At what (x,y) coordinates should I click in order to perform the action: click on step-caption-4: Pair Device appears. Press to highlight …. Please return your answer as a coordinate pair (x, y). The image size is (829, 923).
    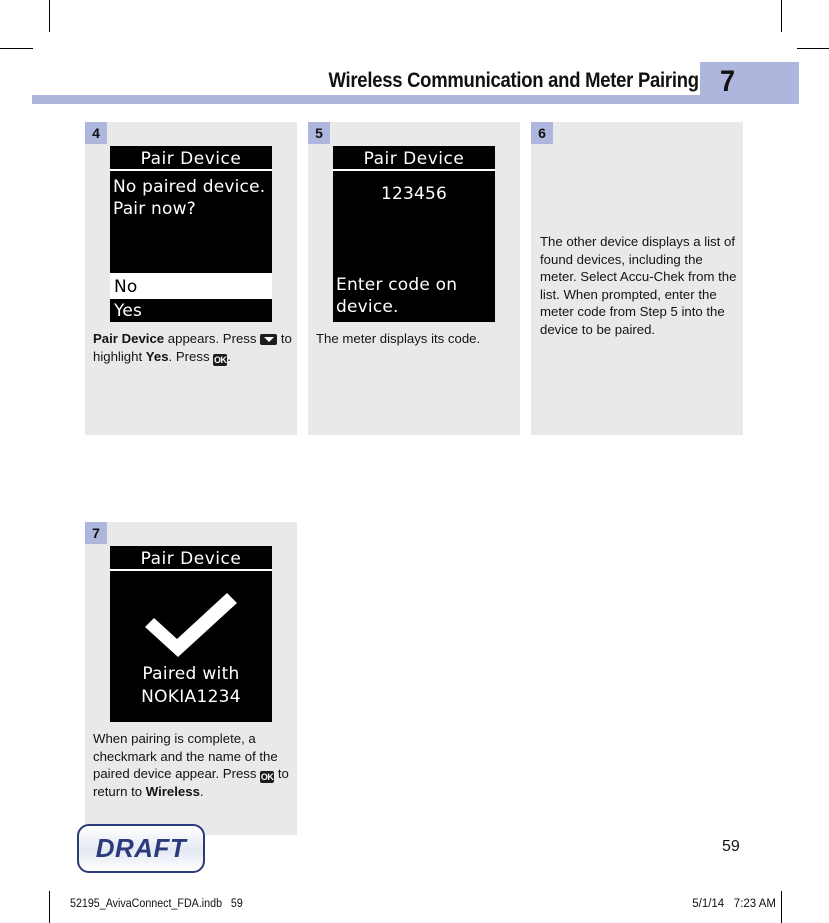
    Looking at the image, I should click on (193, 348).